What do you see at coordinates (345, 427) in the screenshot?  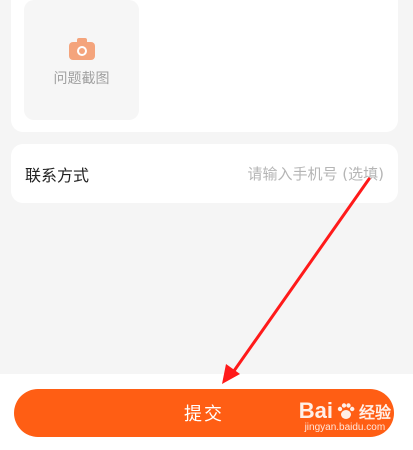 I see `watermark-url: jingyan.baidu.com` at bounding box center [345, 427].